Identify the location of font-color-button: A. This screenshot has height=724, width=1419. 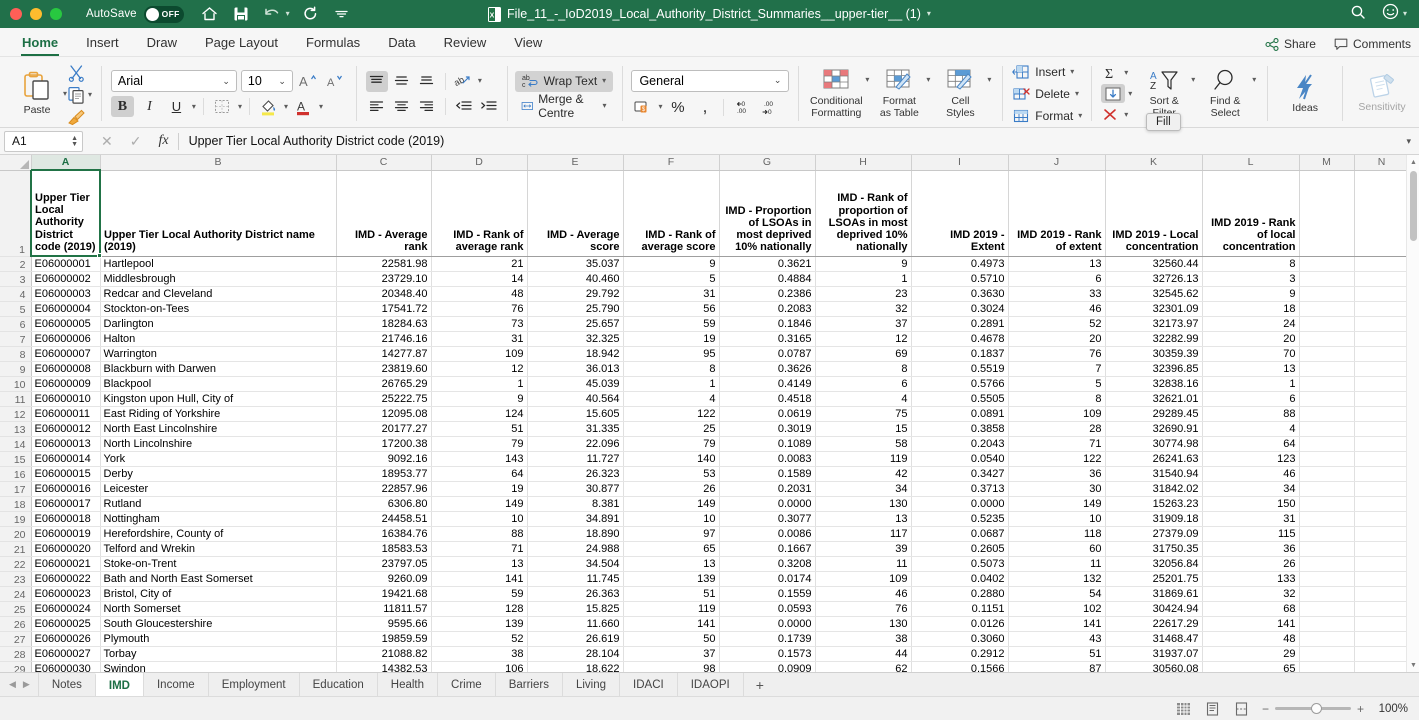
(303, 106).